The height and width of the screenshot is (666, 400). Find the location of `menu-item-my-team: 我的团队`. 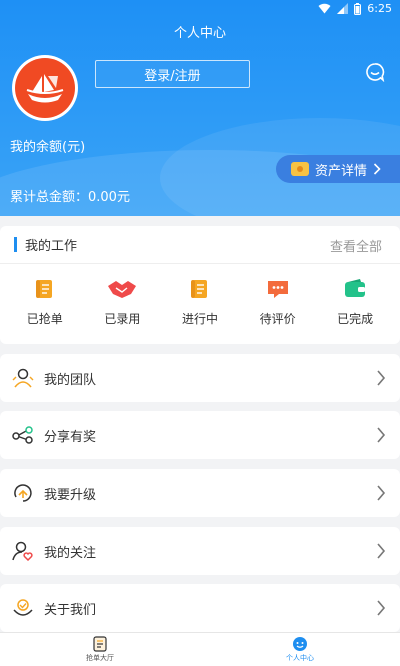

menu-item-my-team: 我的团队 is located at coordinates (200, 378).